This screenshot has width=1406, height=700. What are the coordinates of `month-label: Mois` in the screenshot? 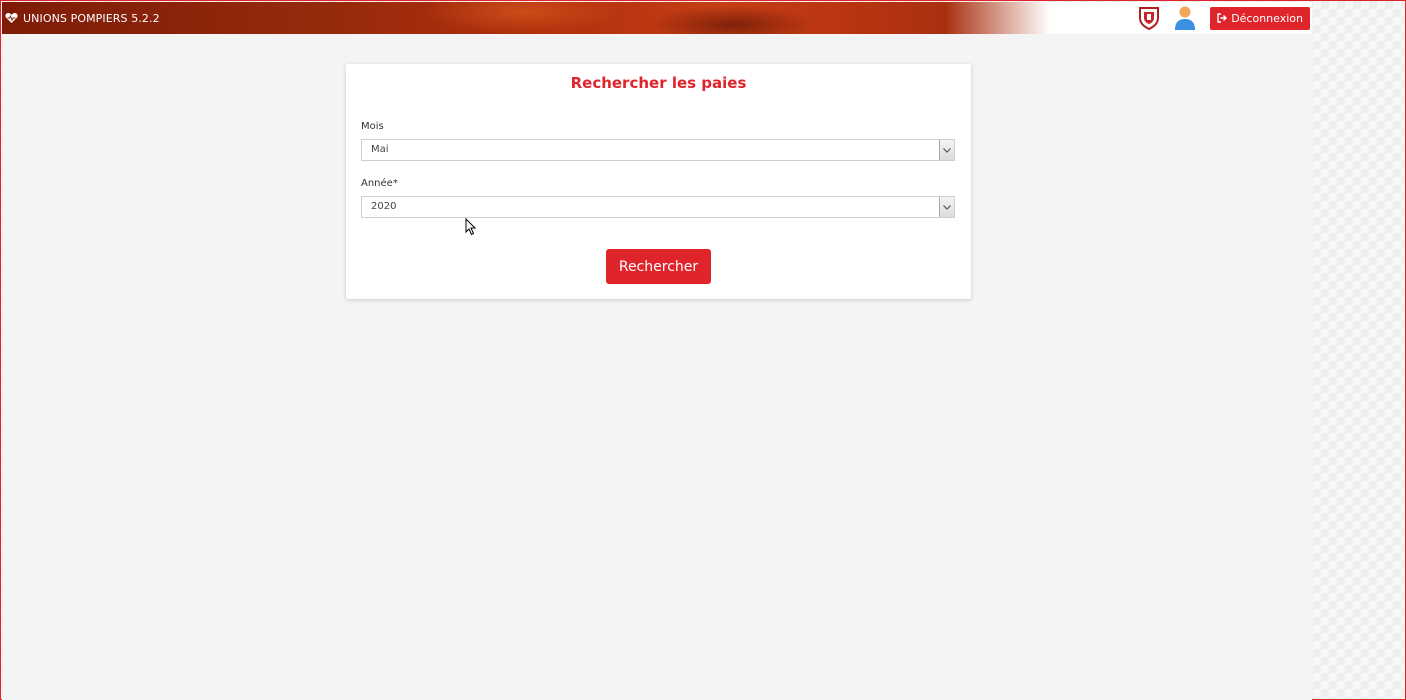 It's located at (372, 126).